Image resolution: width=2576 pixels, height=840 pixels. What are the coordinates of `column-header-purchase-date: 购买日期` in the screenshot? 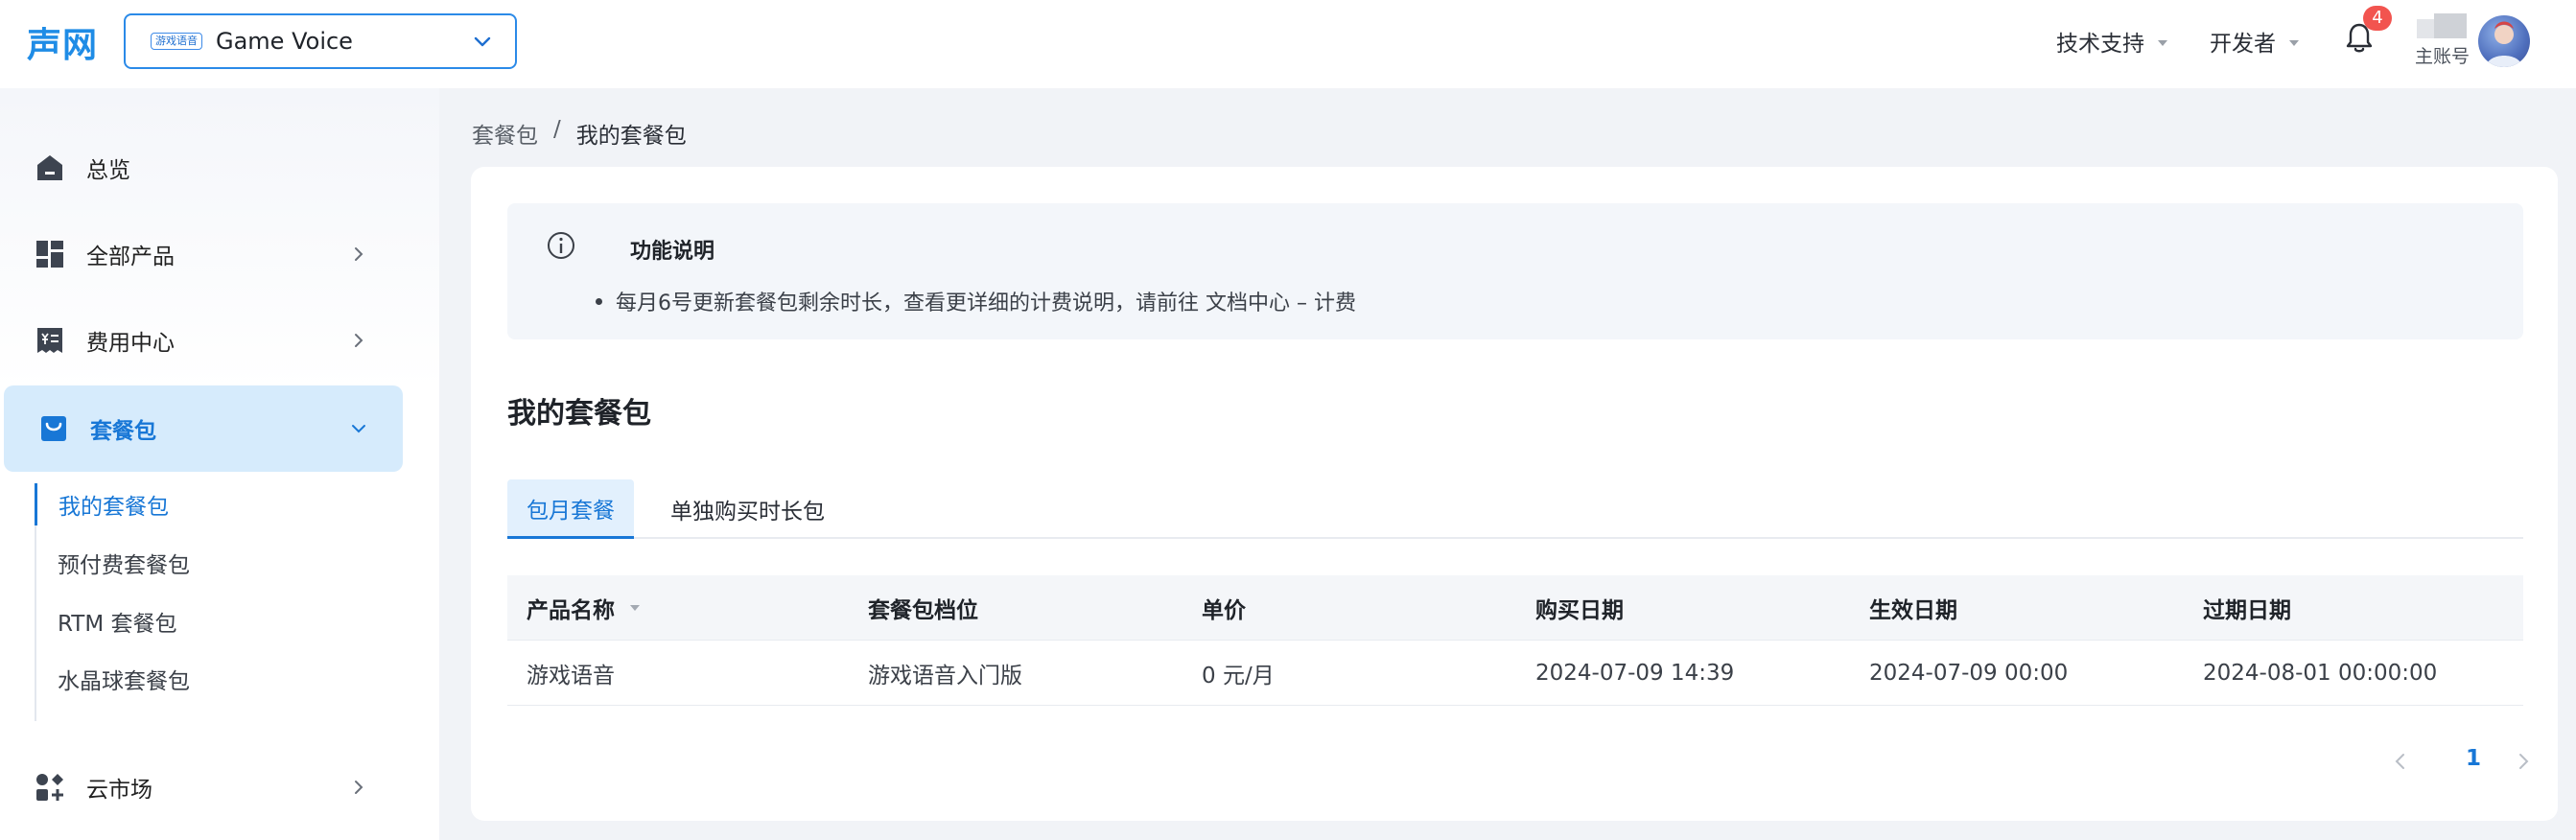 It's located at (1579, 610).